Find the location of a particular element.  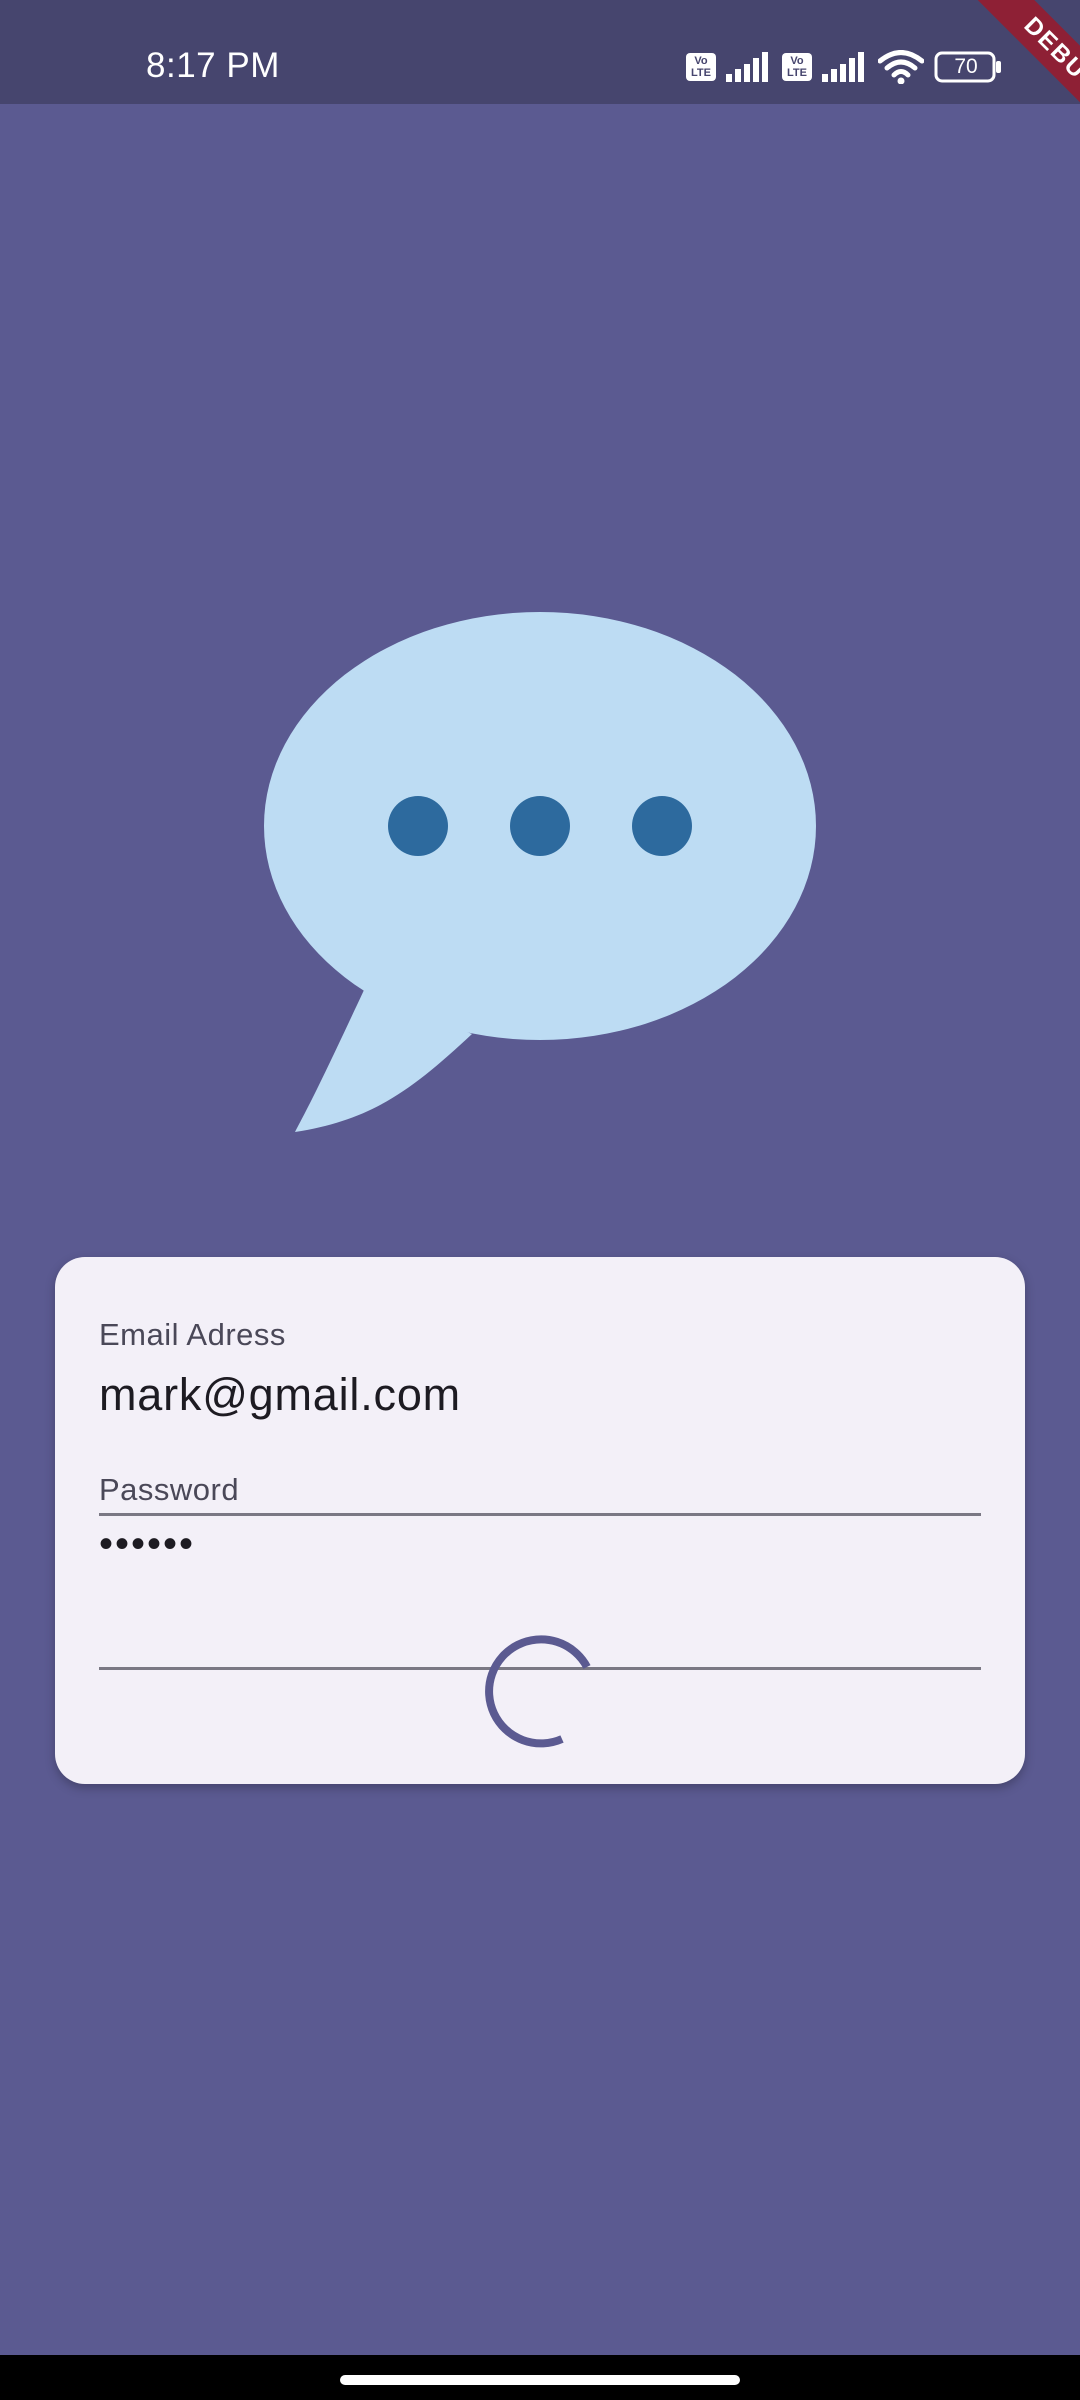

loading-spinner is located at coordinates (540, 1692).